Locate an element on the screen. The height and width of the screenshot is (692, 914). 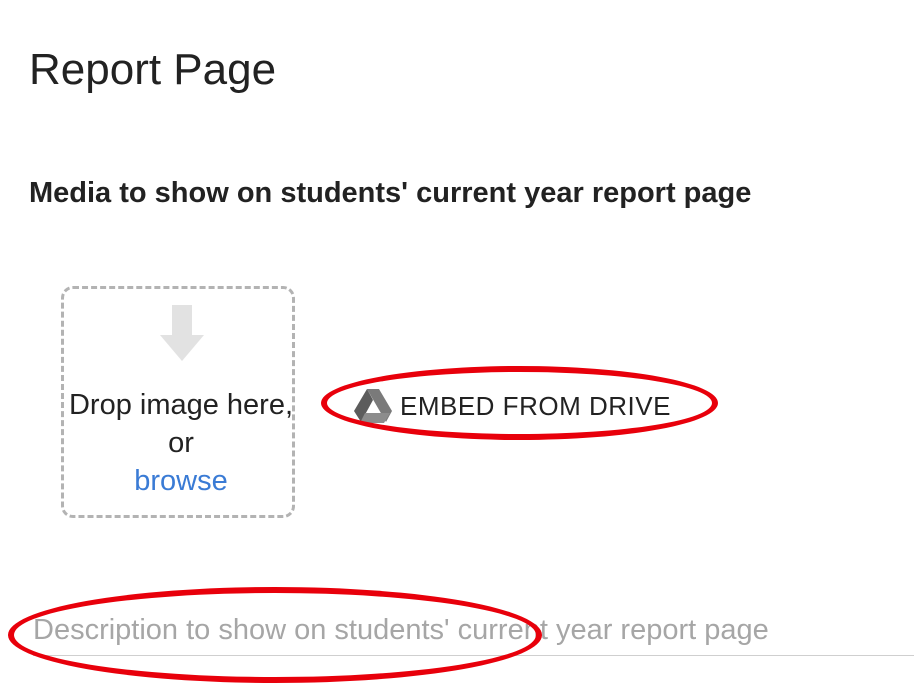
dropzone-text: Drop image here, or browse is located at coordinates (181, 443).